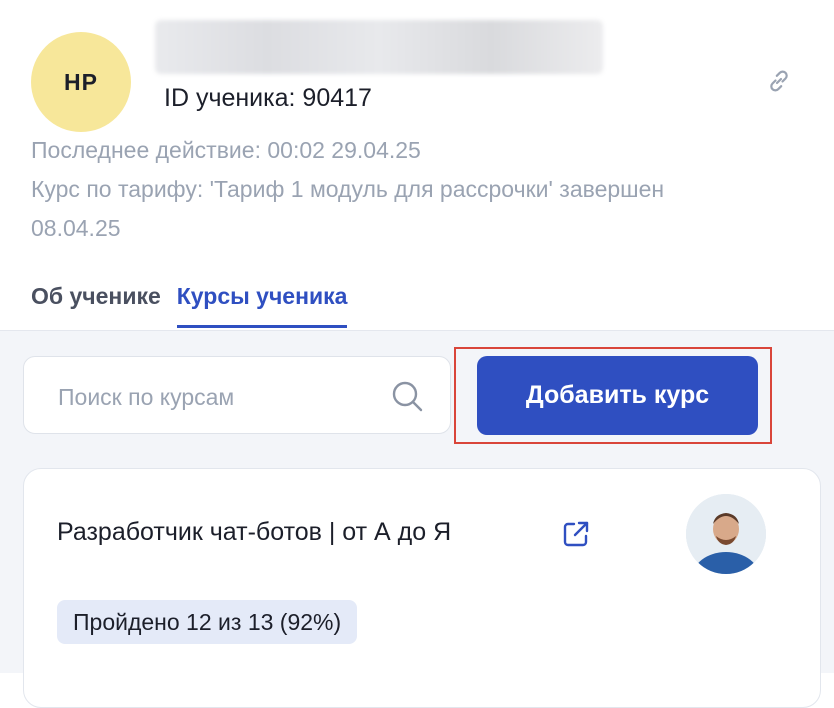  I want to click on student-avatar: НР, so click(81, 82).